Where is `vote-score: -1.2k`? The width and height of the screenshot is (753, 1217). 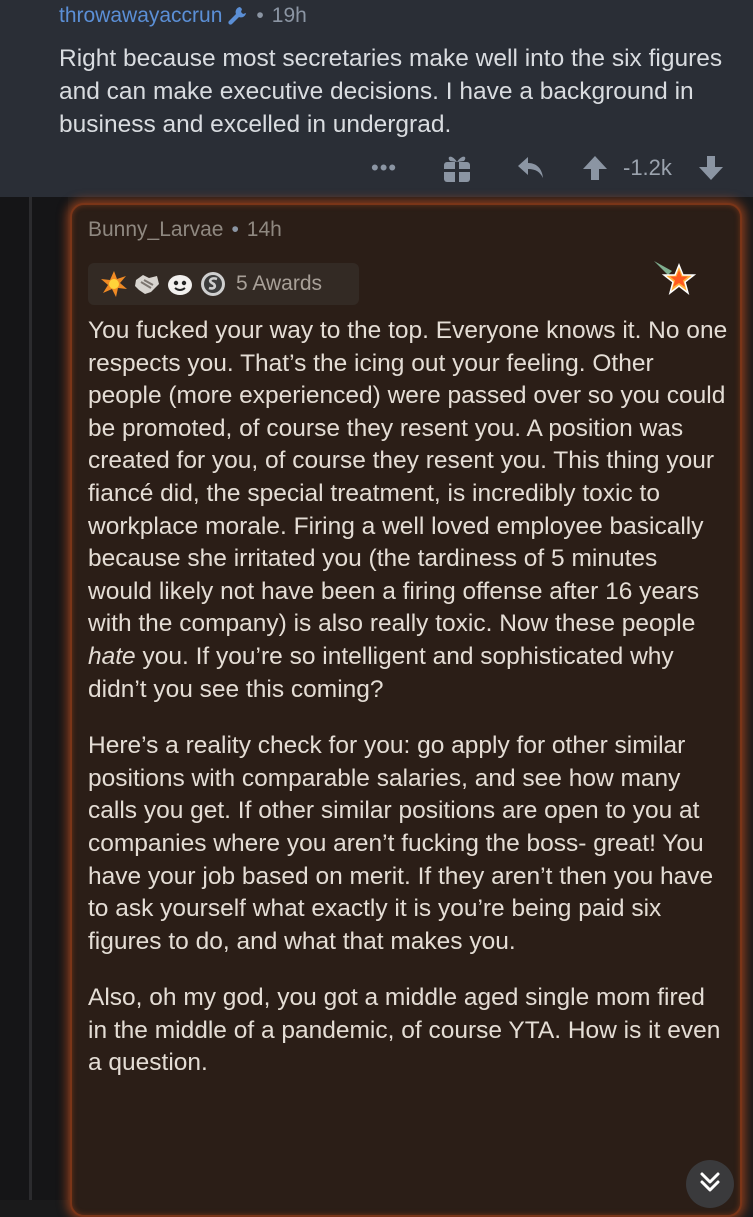 vote-score: -1.2k is located at coordinates (647, 167).